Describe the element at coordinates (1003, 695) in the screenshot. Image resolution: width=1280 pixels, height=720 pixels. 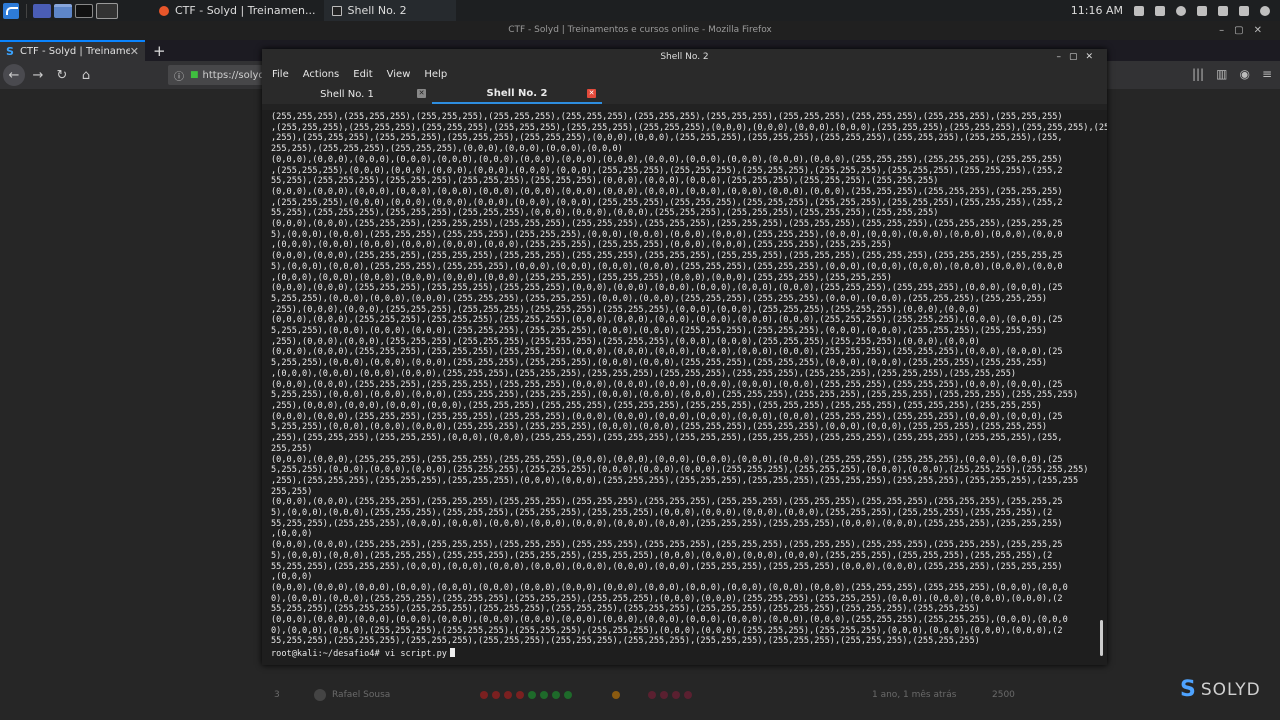
I see `score: 2500` at that location.